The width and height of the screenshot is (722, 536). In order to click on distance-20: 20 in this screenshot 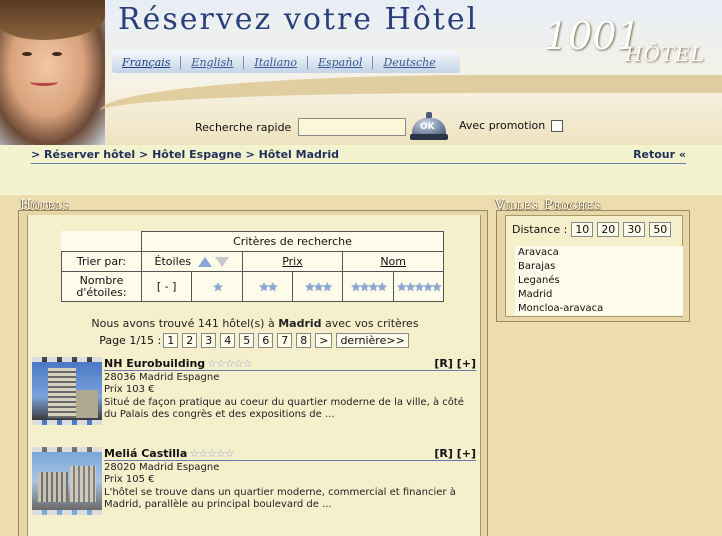, I will do `click(608, 229)`.